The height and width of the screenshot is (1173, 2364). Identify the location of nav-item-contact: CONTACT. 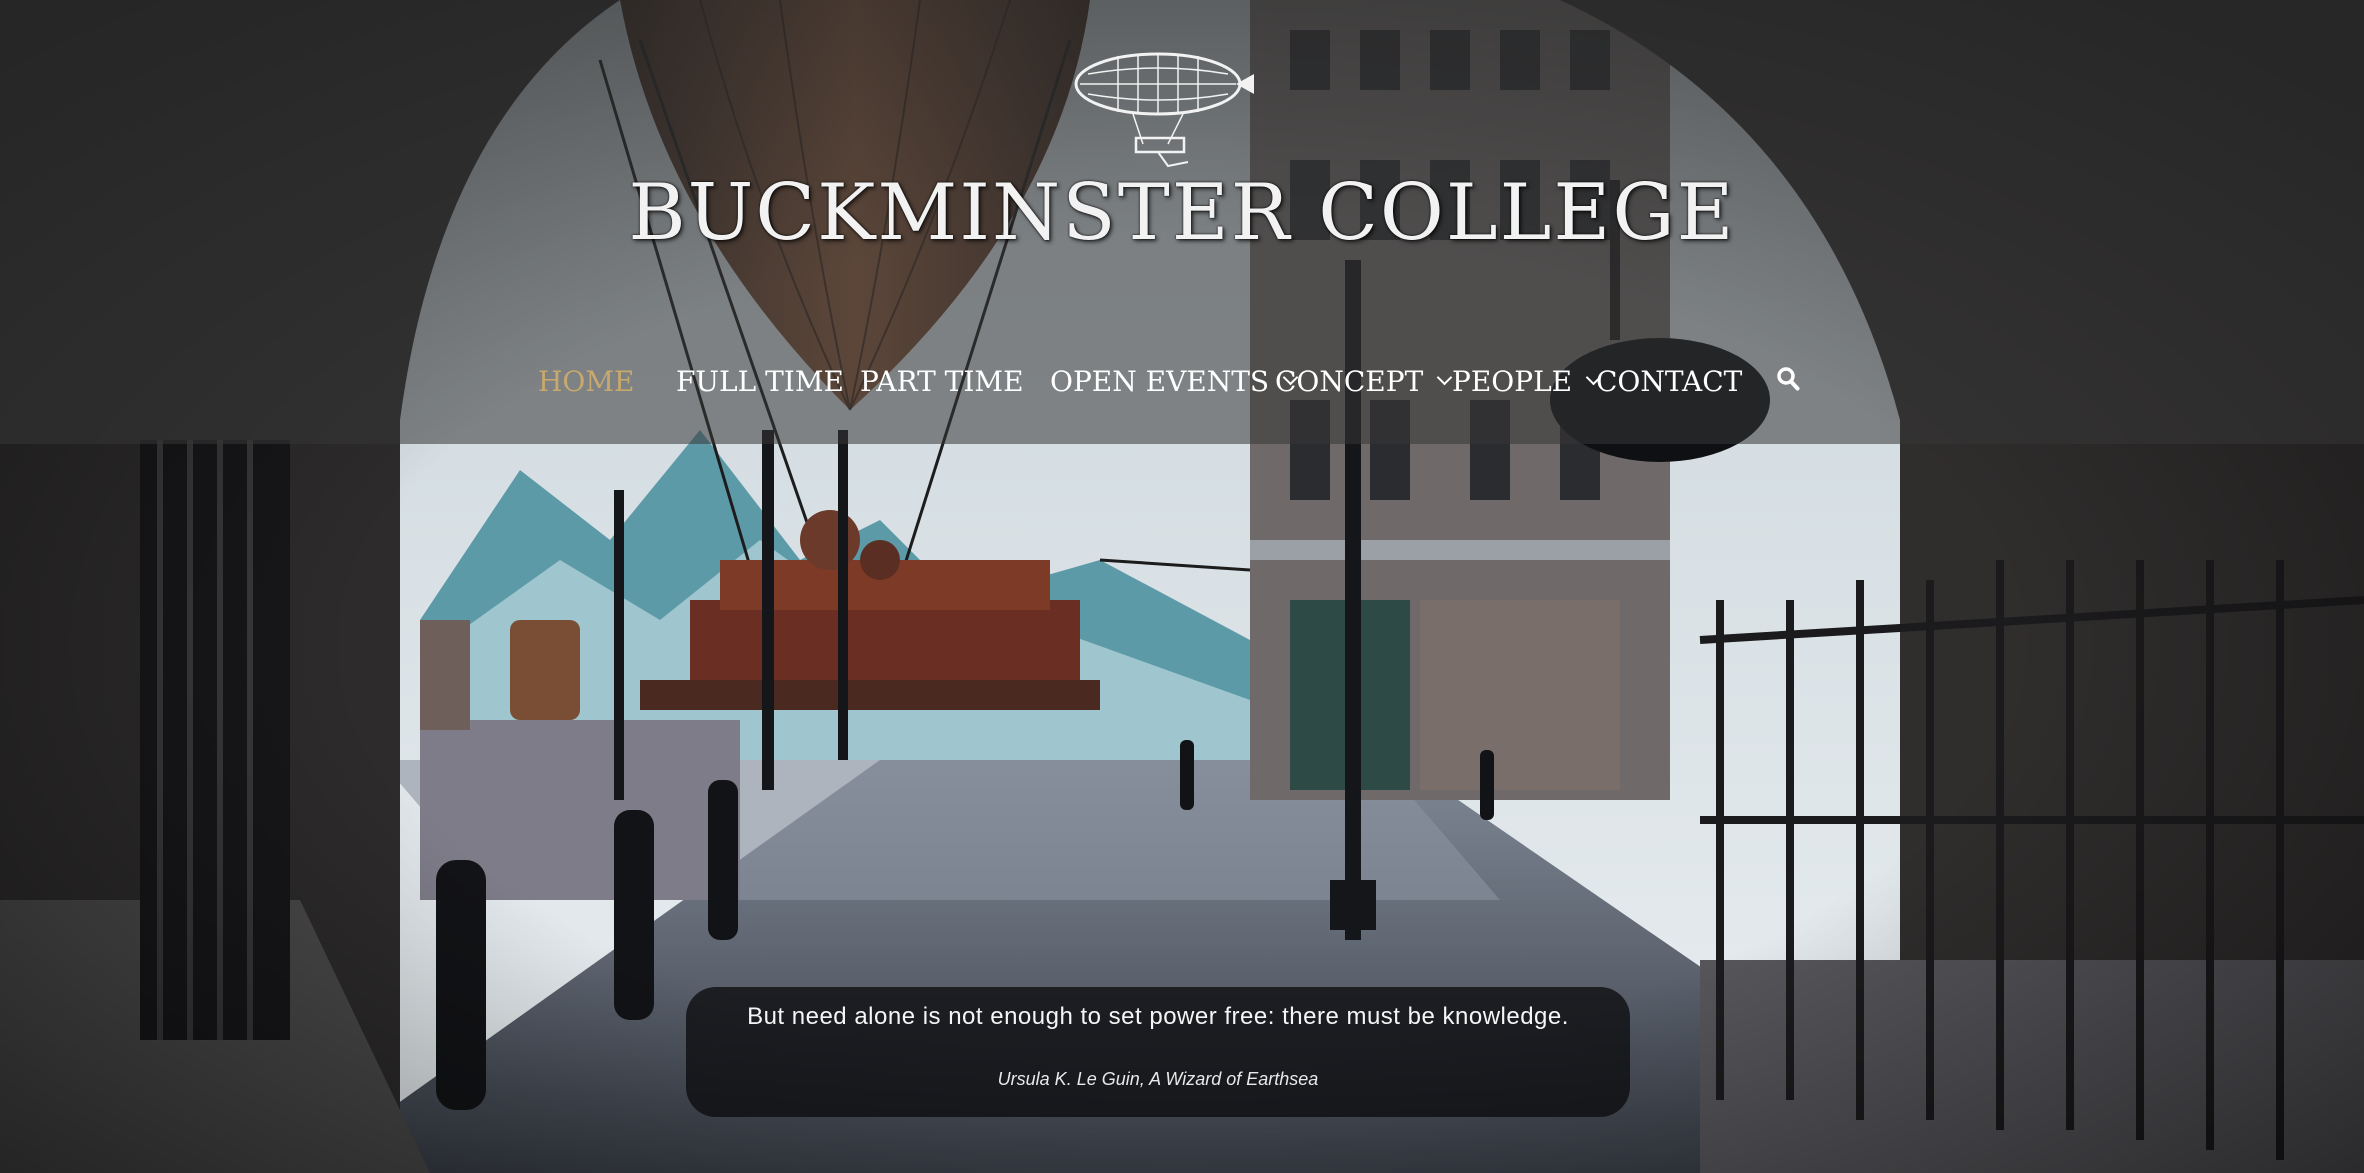
(1669, 381).